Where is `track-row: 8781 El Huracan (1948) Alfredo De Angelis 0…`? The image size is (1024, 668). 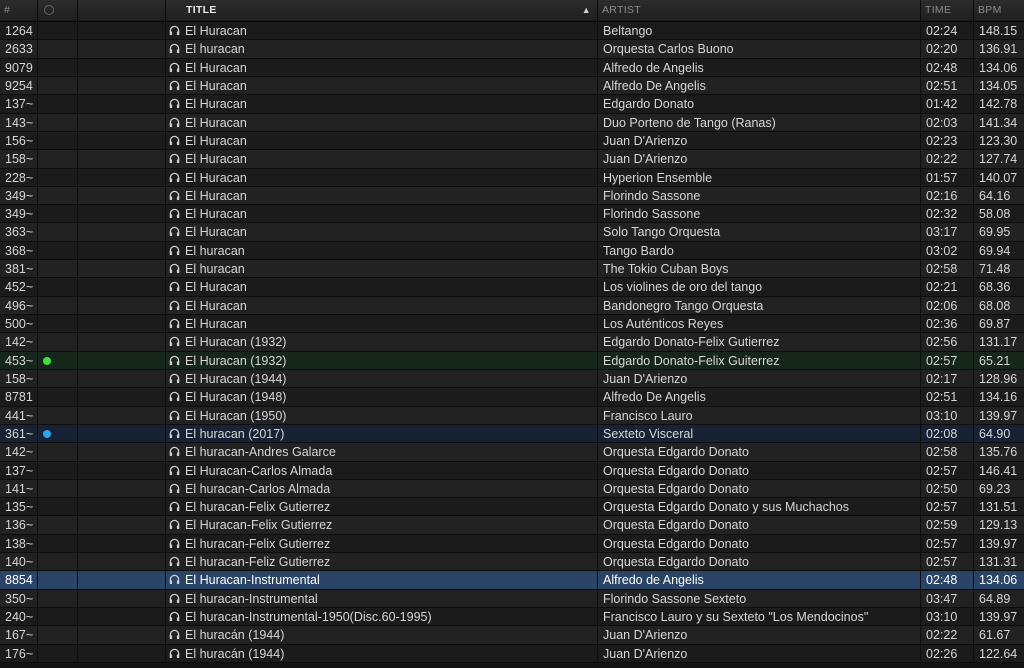
track-row: 8781 El Huracan (1948) Alfredo De Angelis 0… is located at coordinates (512, 397).